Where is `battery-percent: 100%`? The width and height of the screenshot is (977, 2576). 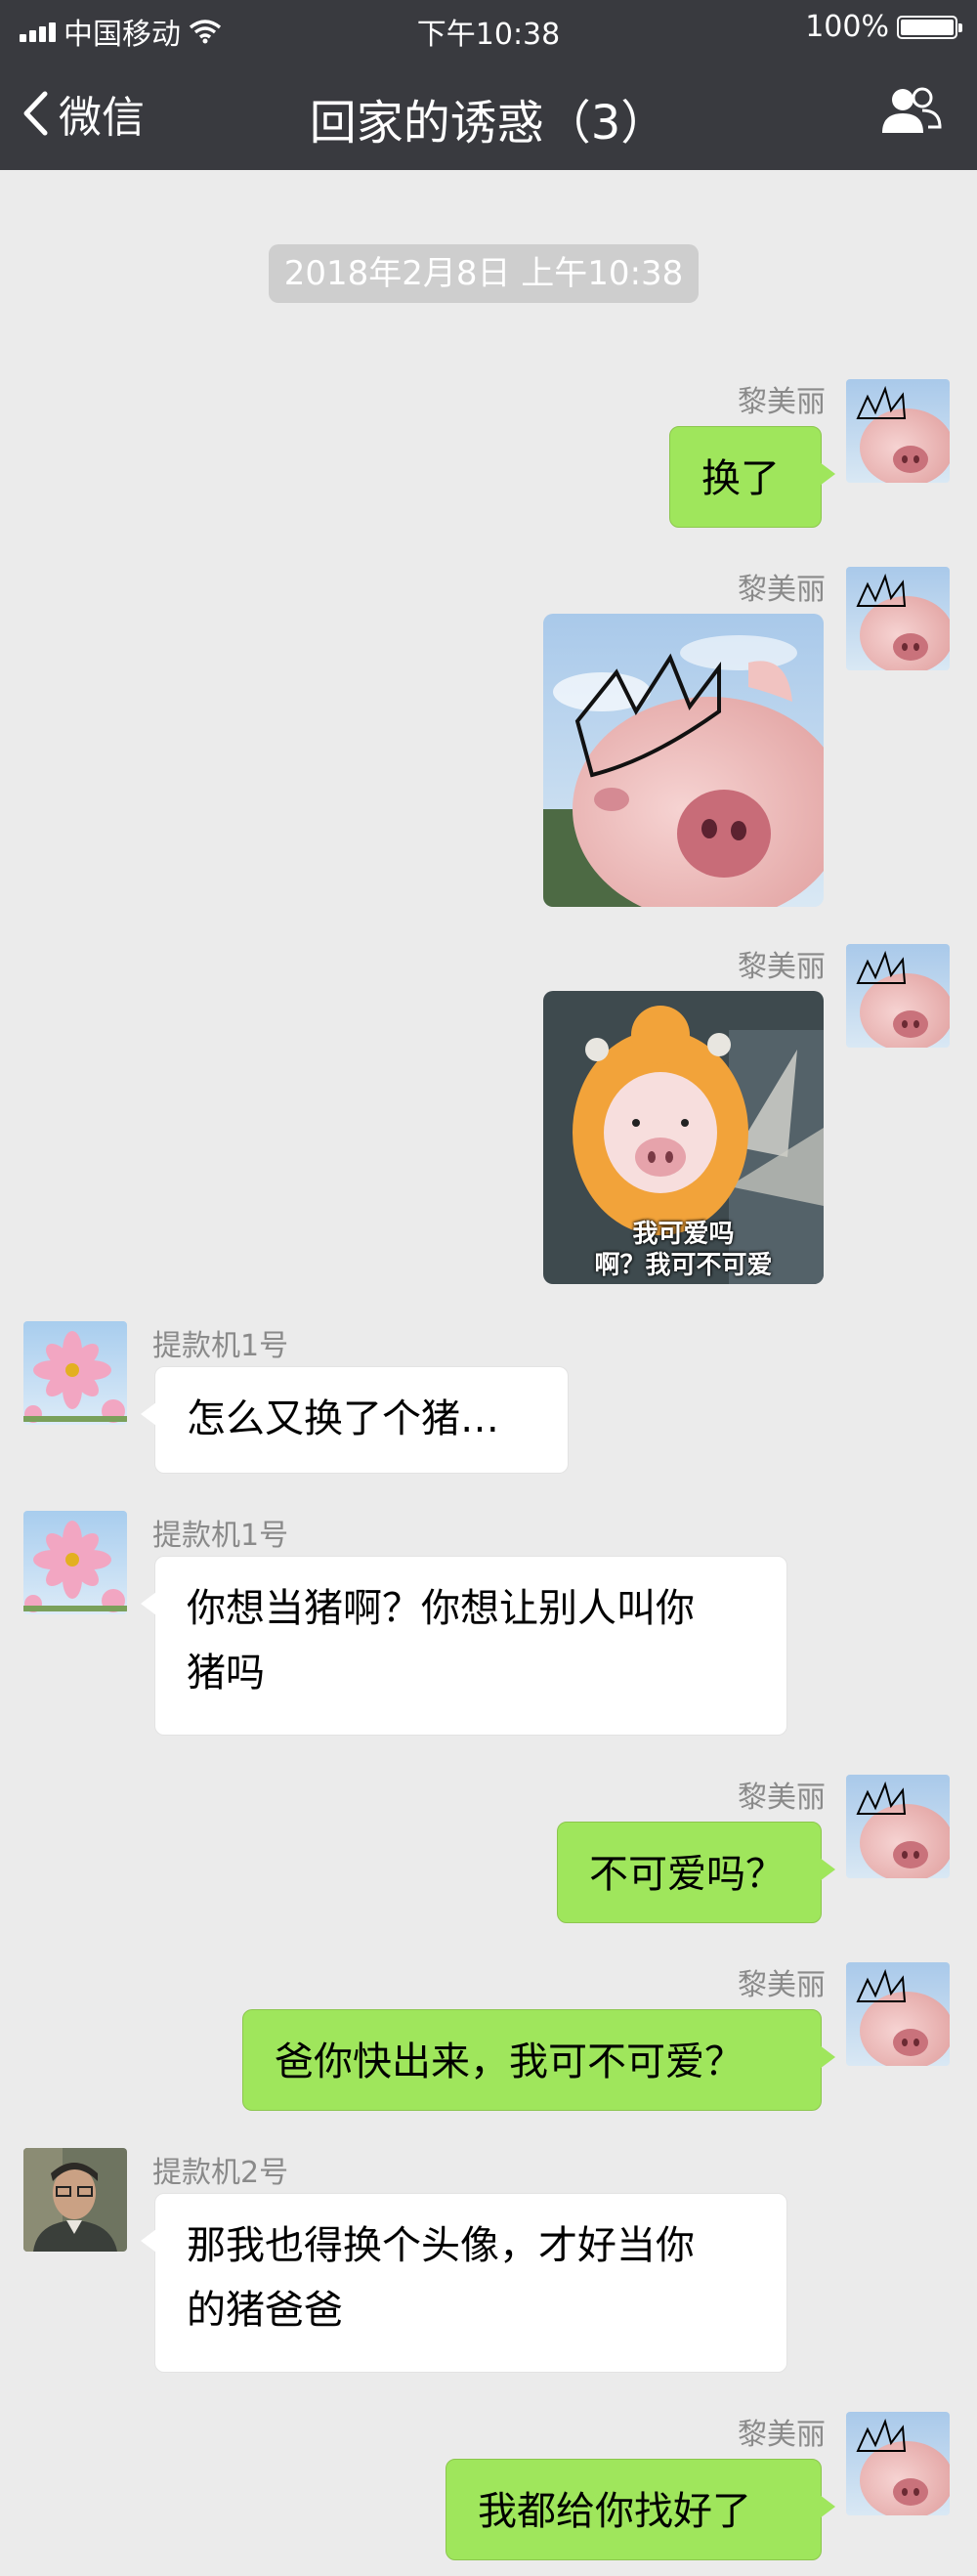
battery-percent: 100% is located at coordinates (847, 27).